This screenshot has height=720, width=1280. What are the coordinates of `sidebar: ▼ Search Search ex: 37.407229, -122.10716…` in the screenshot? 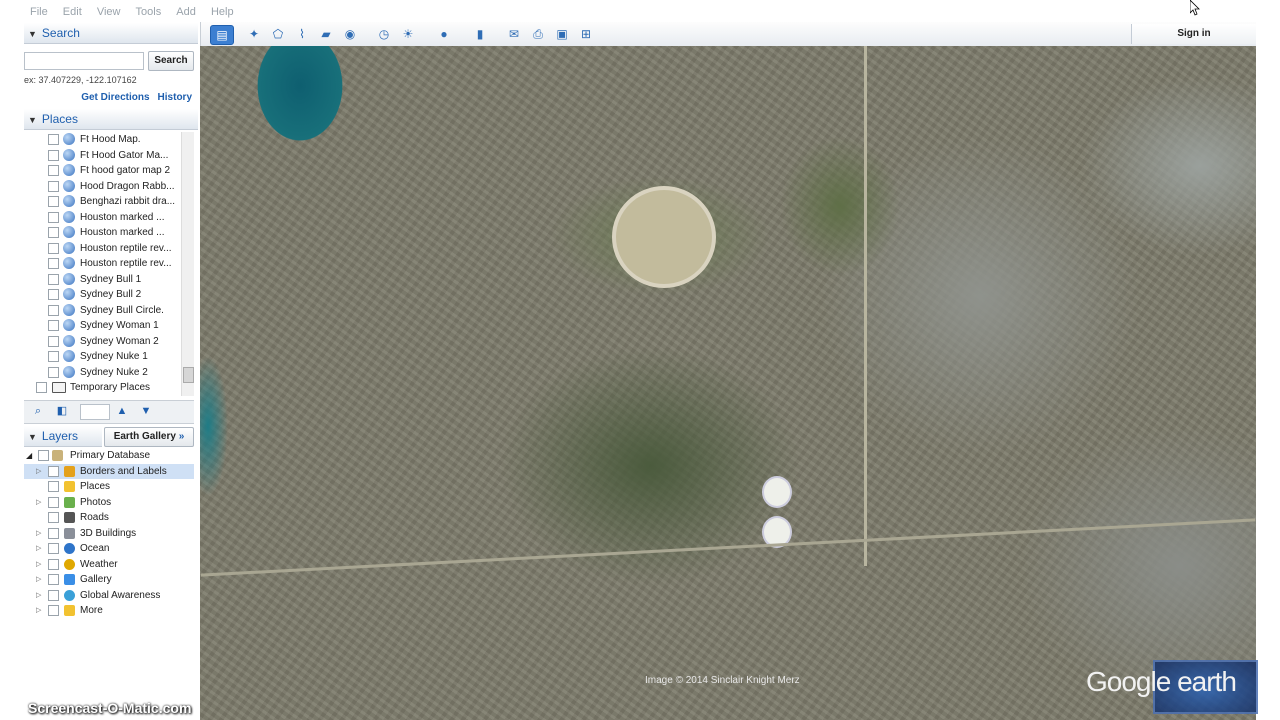 It's located at (112, 371).